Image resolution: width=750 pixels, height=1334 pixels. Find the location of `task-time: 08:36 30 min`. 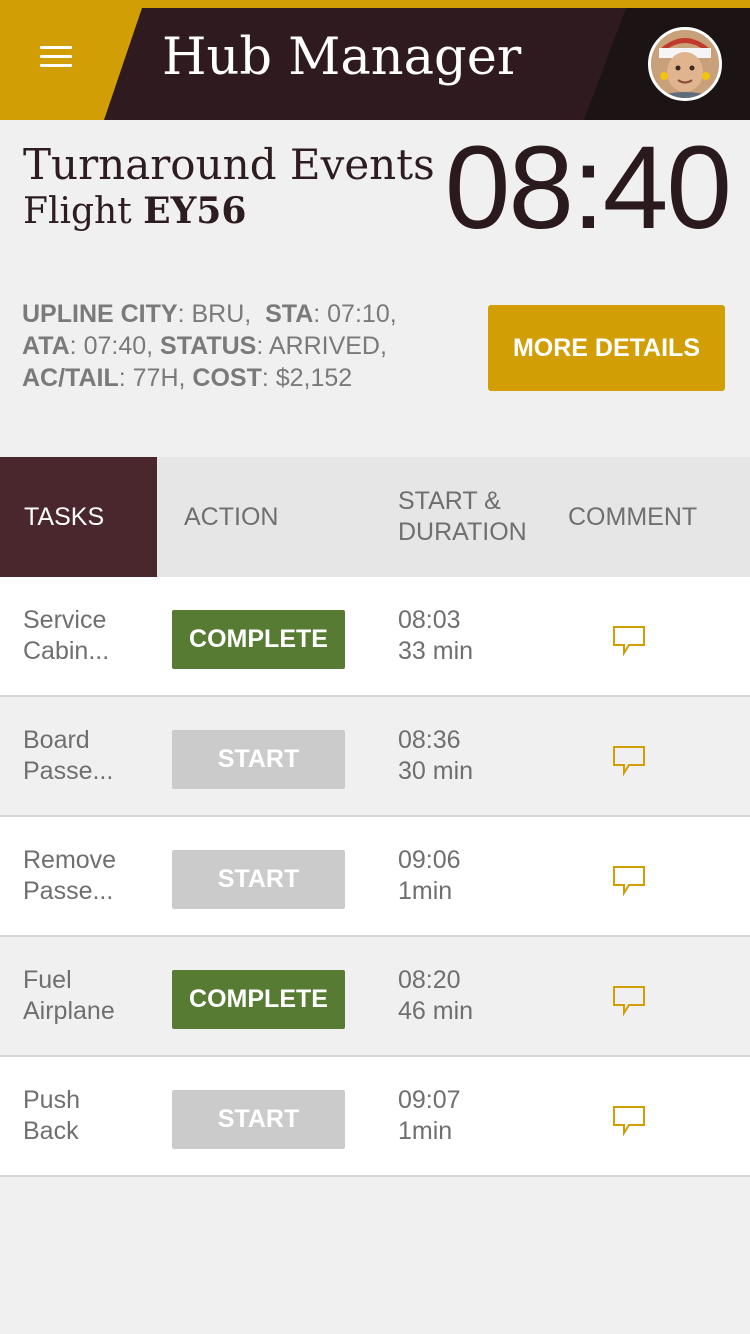

task-time: 08:36 30 min is located at coordinates (435, 756).